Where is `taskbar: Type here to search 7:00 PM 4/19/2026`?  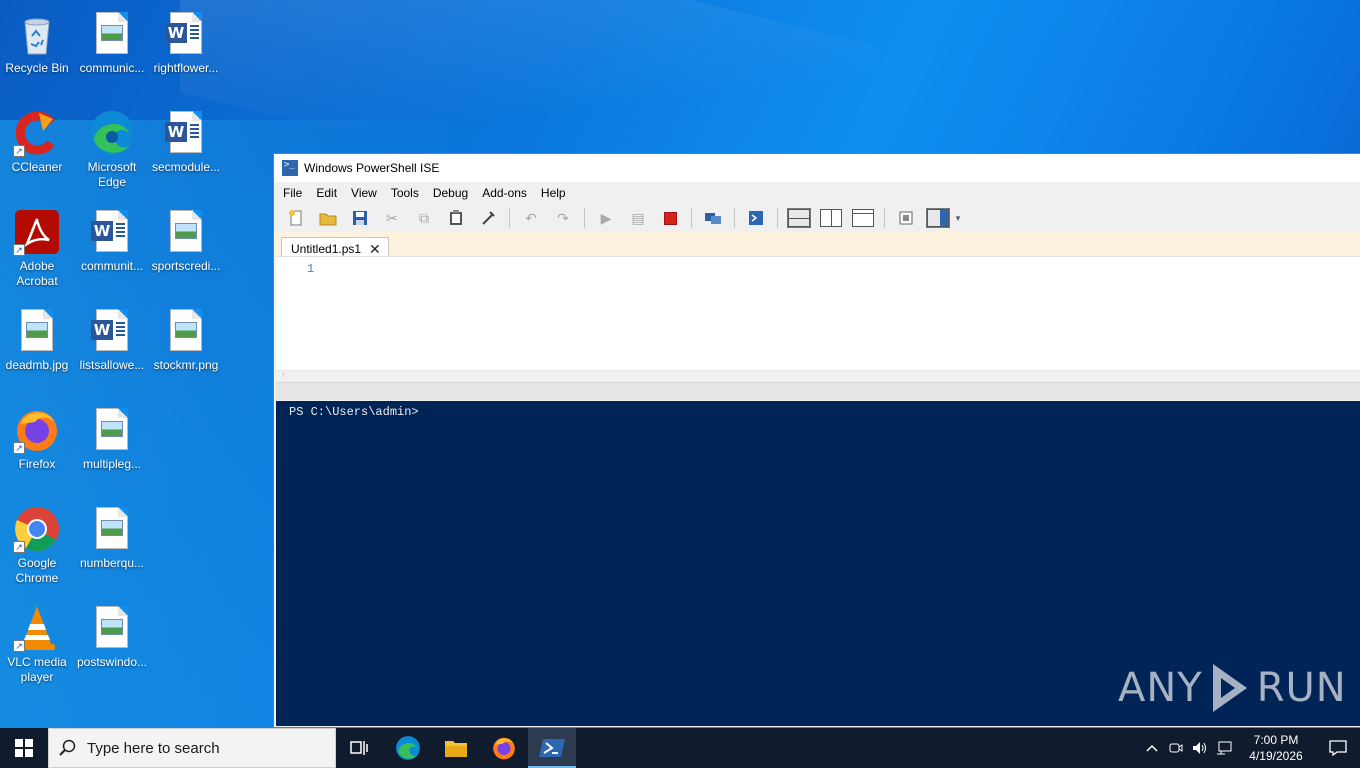 taskbar: Type here to search 7:00 PM 4/19/2026 is located at coordinates (680, 748).